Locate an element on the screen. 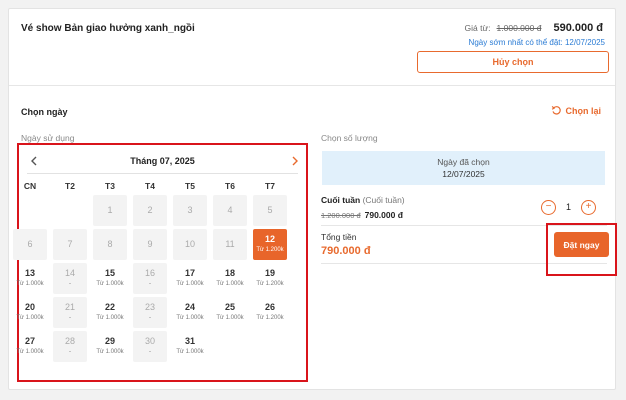 This screenshot has height=400, width=626. price-from-label: Giá từ: is located at coordinates (477, 28).